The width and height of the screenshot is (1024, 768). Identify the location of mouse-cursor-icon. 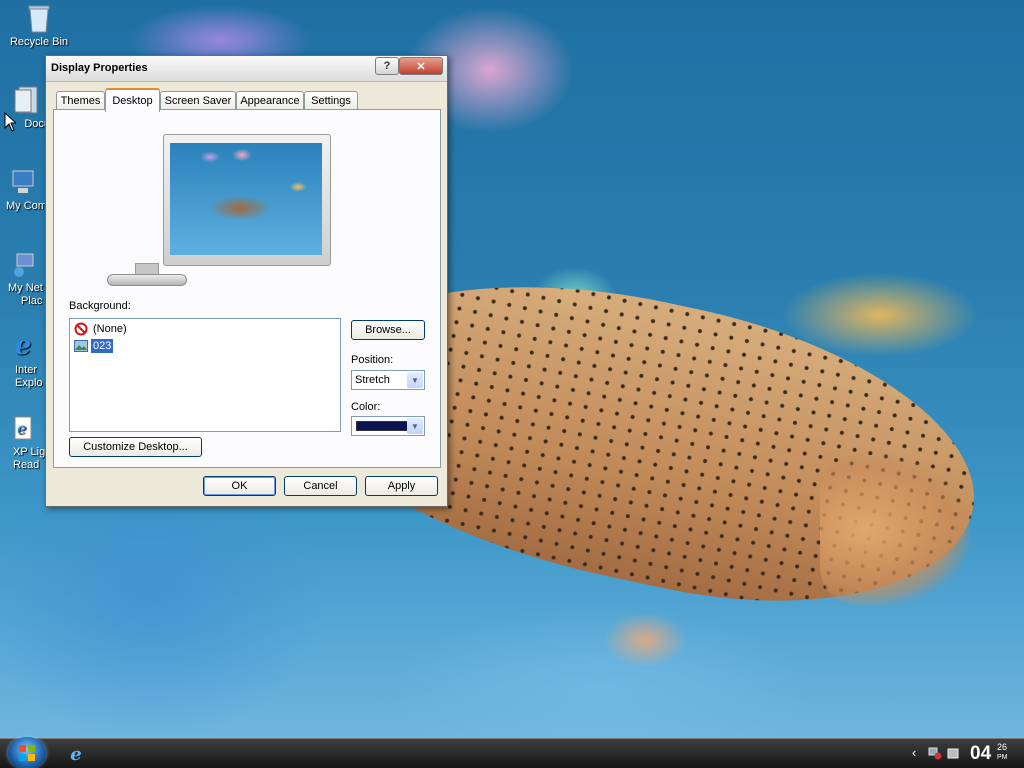
(10, 122).